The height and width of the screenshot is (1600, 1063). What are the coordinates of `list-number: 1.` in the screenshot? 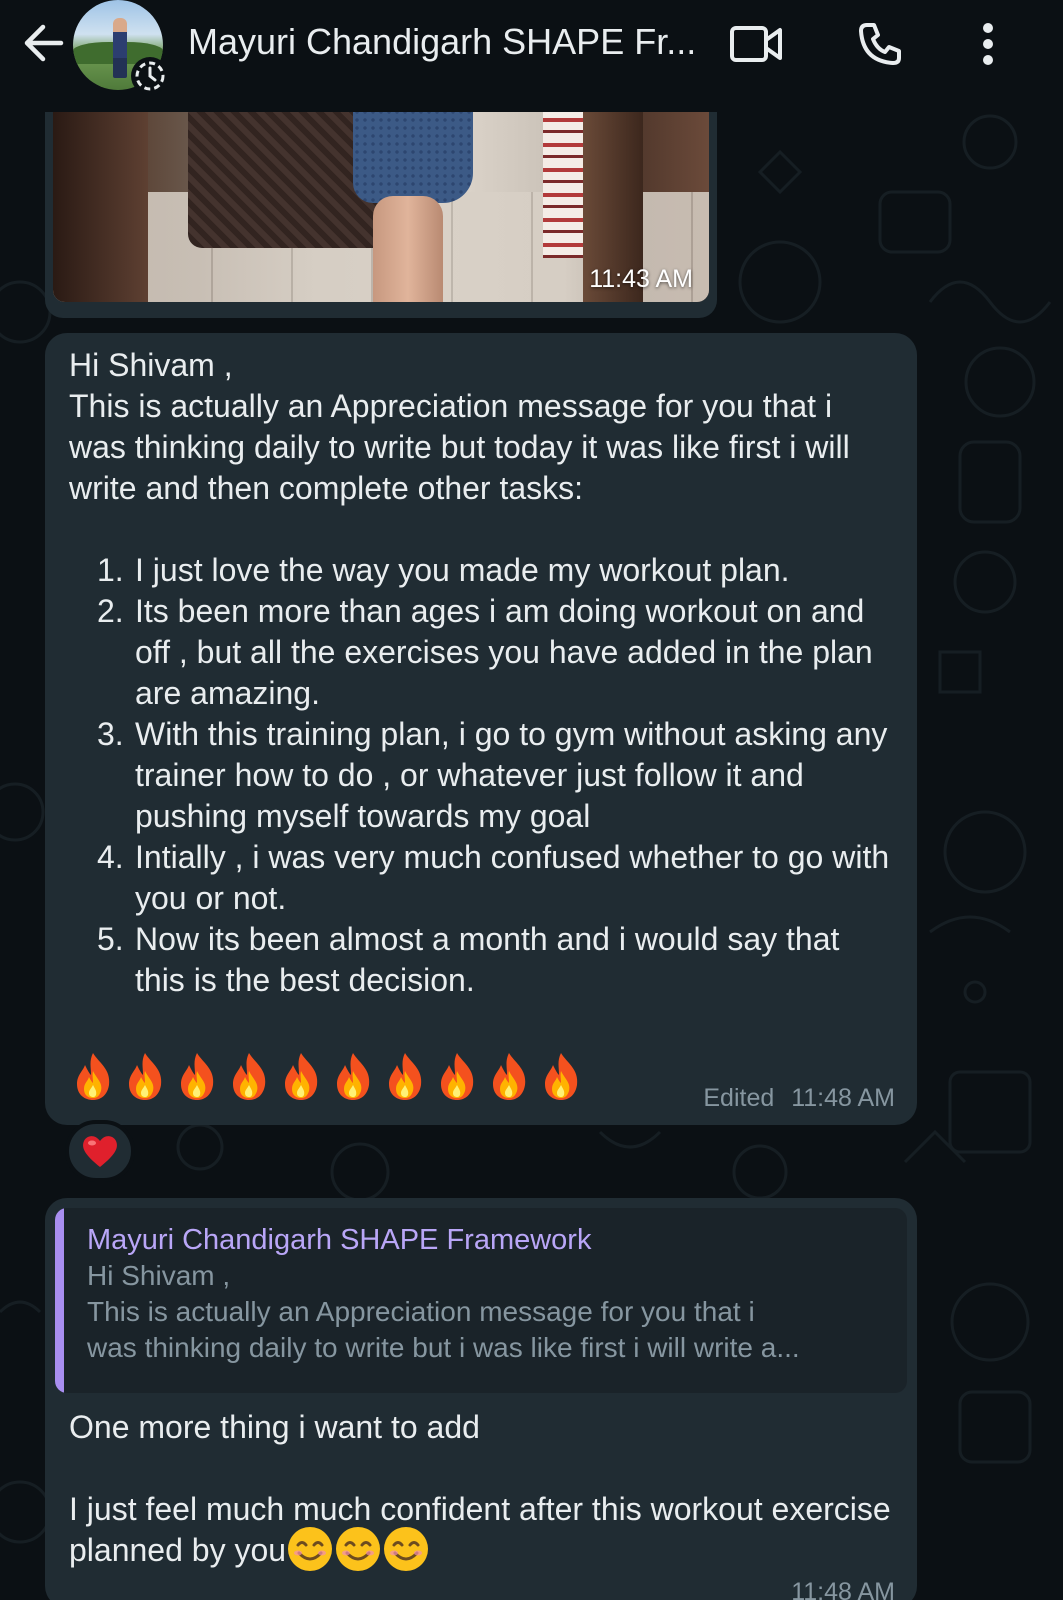 It's located at (110, 570).